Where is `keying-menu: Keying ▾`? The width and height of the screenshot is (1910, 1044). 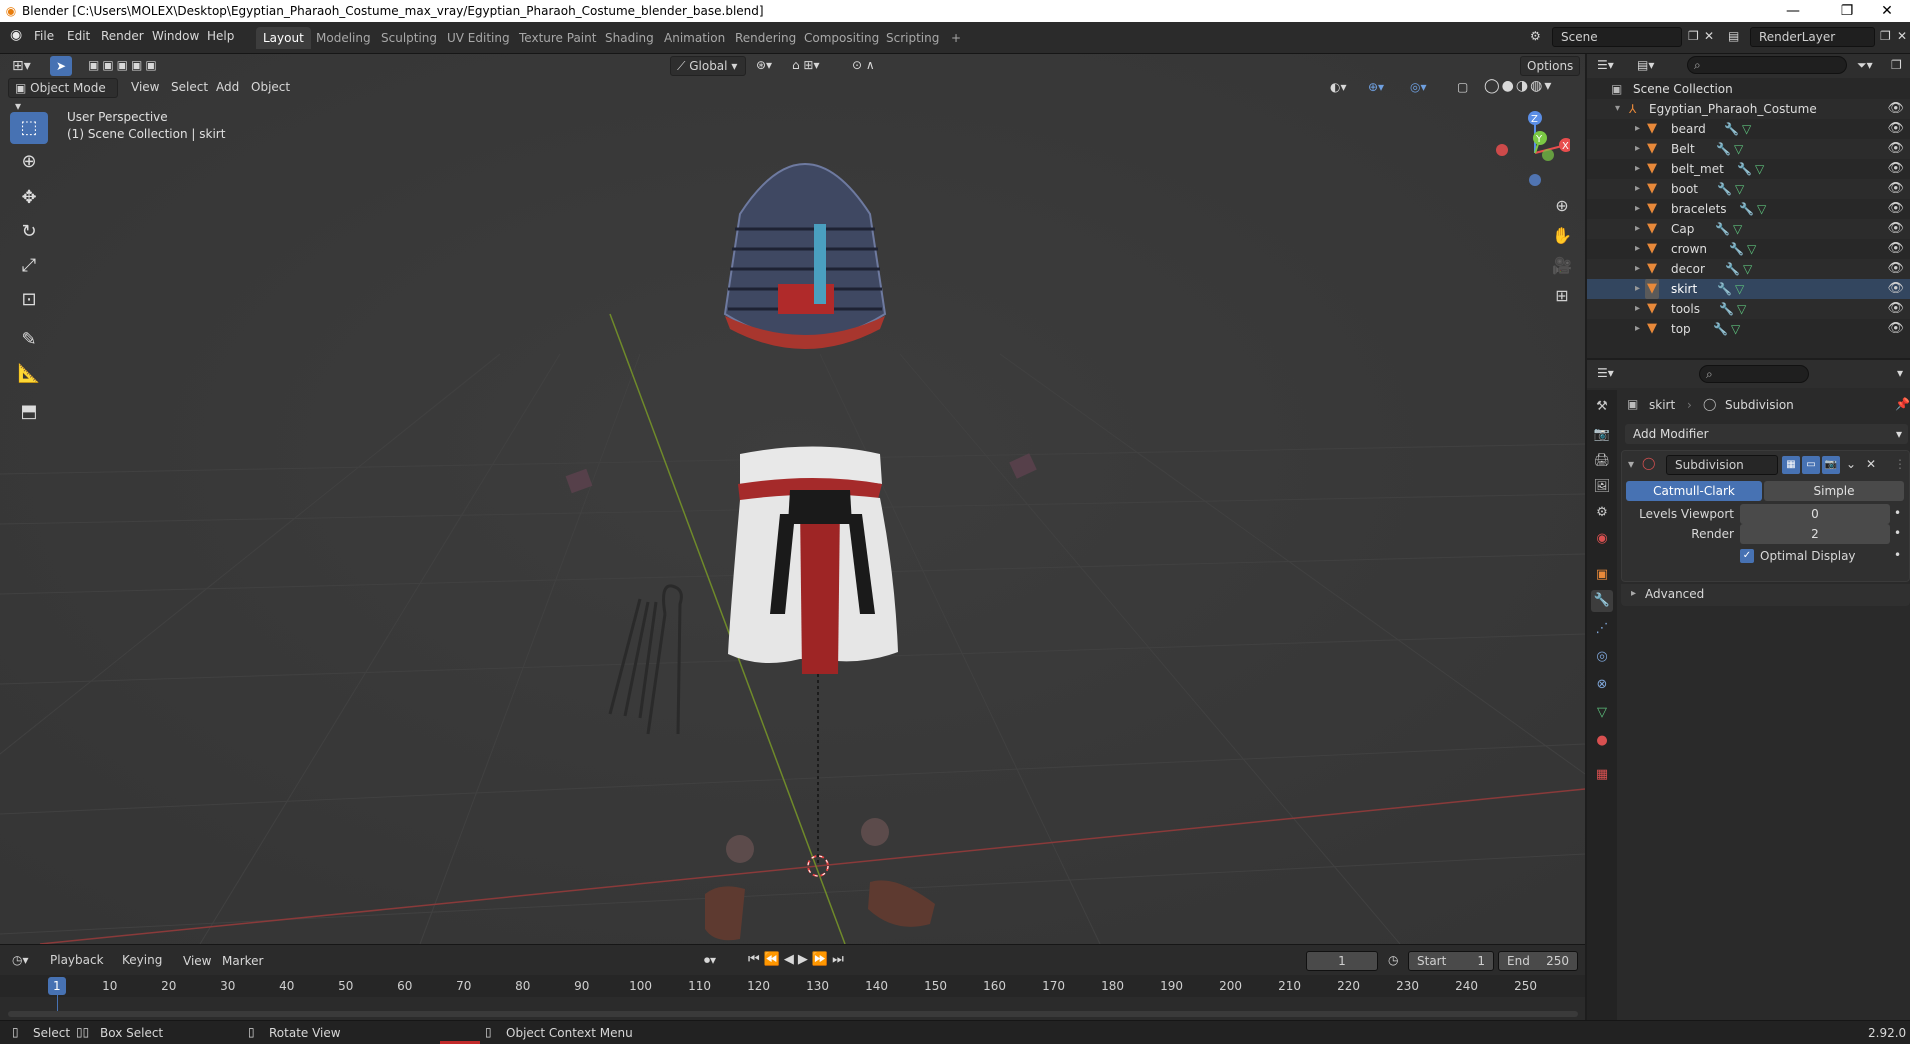
keying-menu: Keying ▾ is located at coordinates (145, 968).